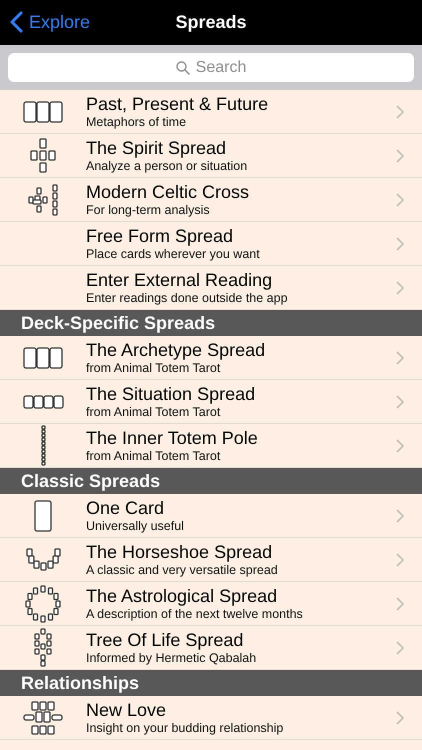 The width and height of the screenshot is (422, 750). What do you see at coordinates (126, 508) in the screenshot?
I see `spread-title: One Card` at bounding box center [126, 508].